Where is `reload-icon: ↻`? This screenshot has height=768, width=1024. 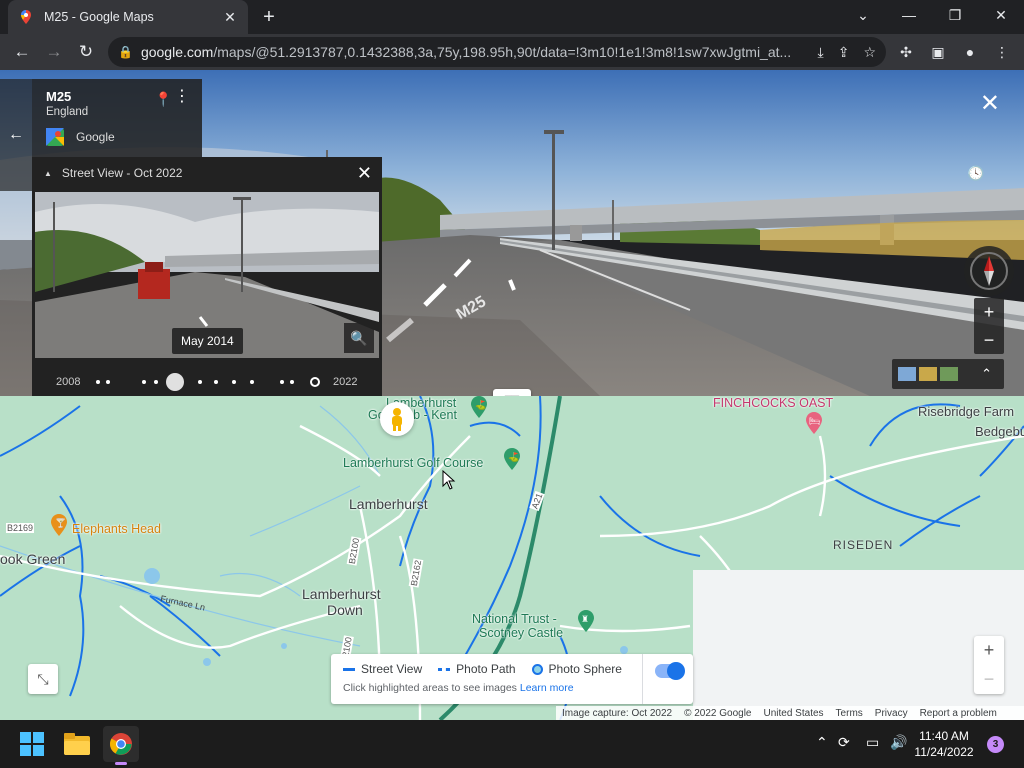 reload-icon: ↻ is located at coordinates (86, 52).